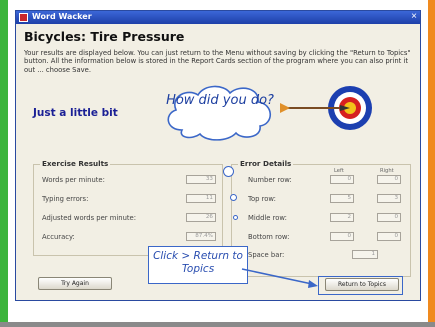  I want to click on top-row-left: 5, so click(342, 198).